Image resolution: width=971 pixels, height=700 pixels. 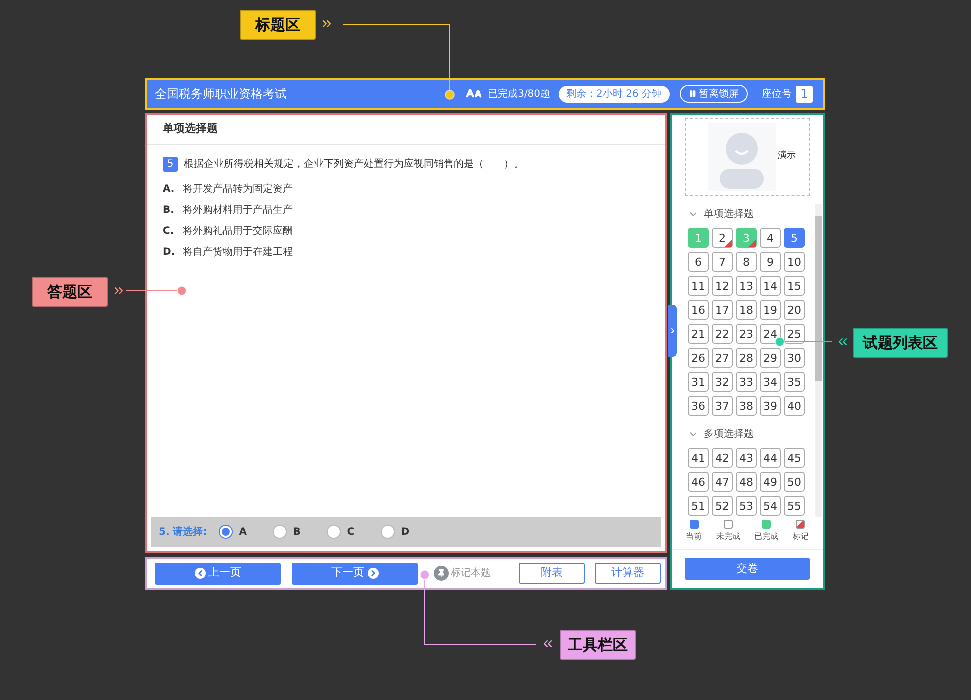 What do you see at coordinates (628, 573) in the screenshot?
I see `calculator-button: 计算器` at bounding box center [628, 573].